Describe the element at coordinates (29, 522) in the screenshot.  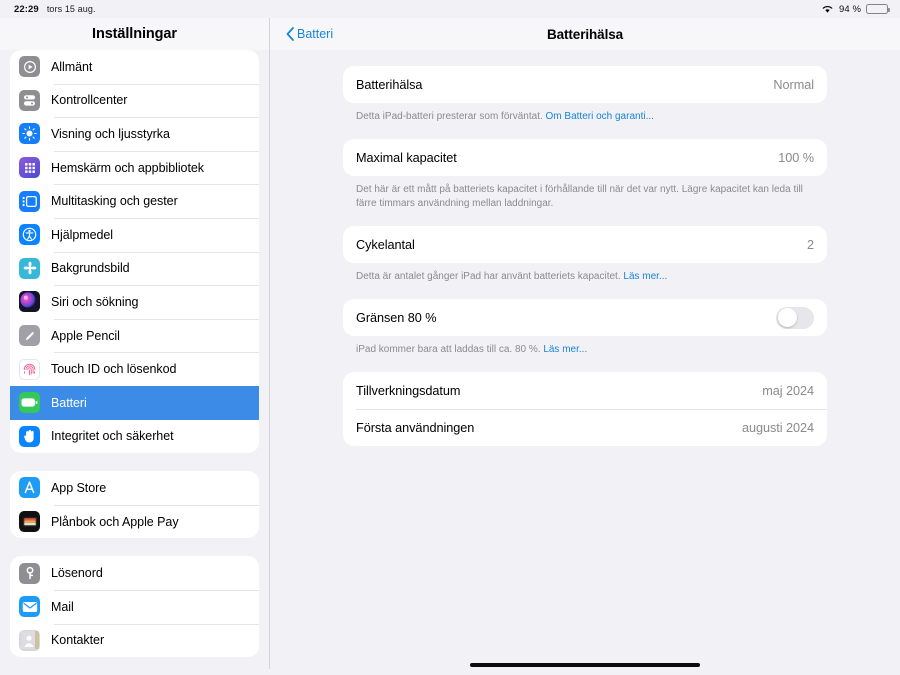
I see `wallet-icon` at that location.